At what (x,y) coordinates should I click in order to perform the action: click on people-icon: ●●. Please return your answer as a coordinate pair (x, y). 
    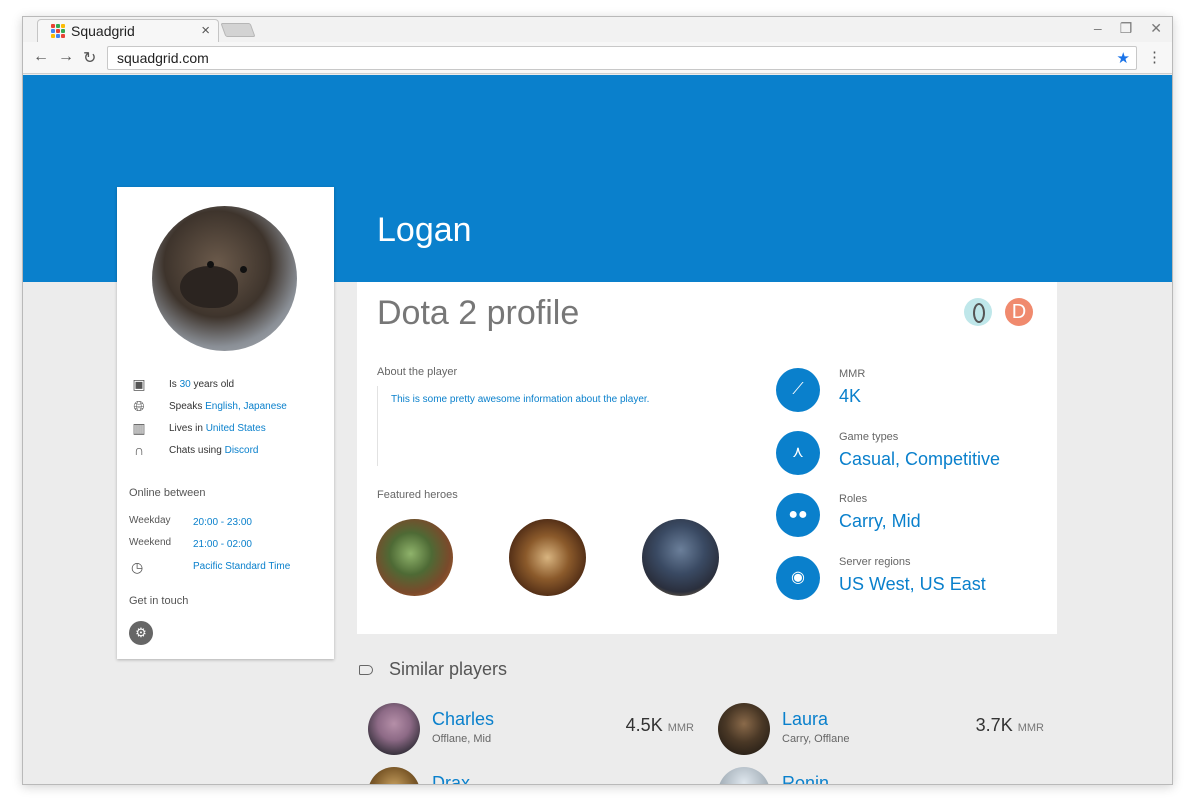
    Looking at the image, I should click on (798, 515).